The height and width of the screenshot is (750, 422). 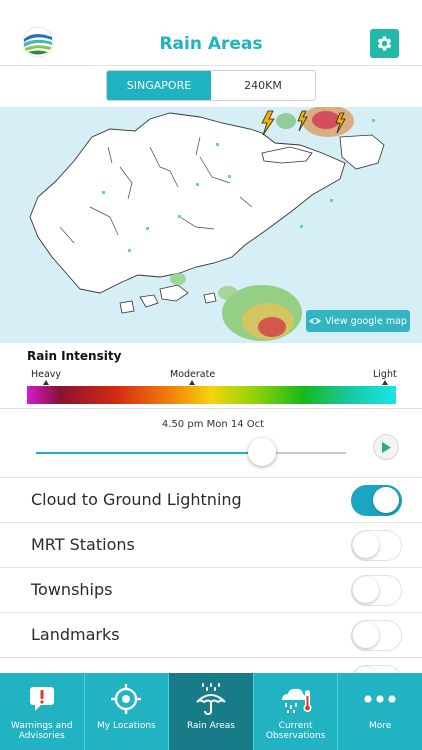 I want to click on header: Rain Areas, so click(x=211, y=33).